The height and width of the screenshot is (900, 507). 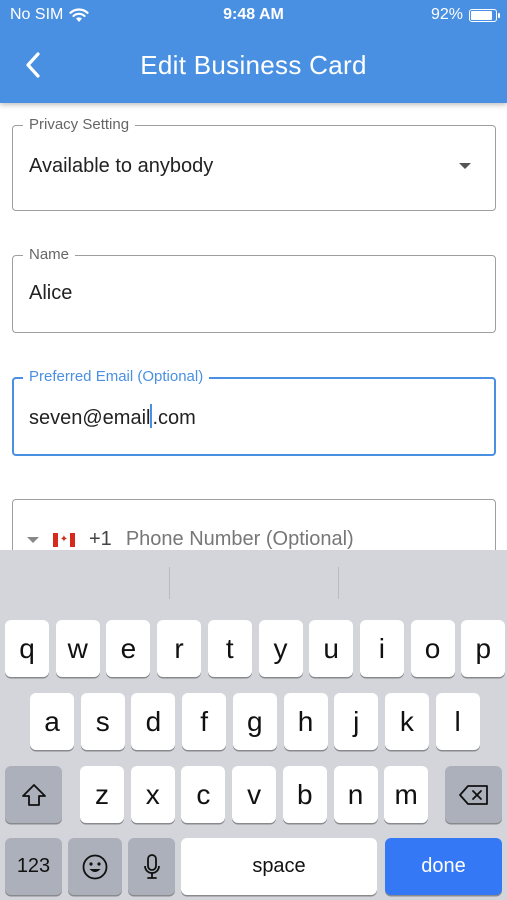 What do you see at coordinates (51, 293) in the screenshot?
I see `name-value: Alice` at bounding box center [51, 293].